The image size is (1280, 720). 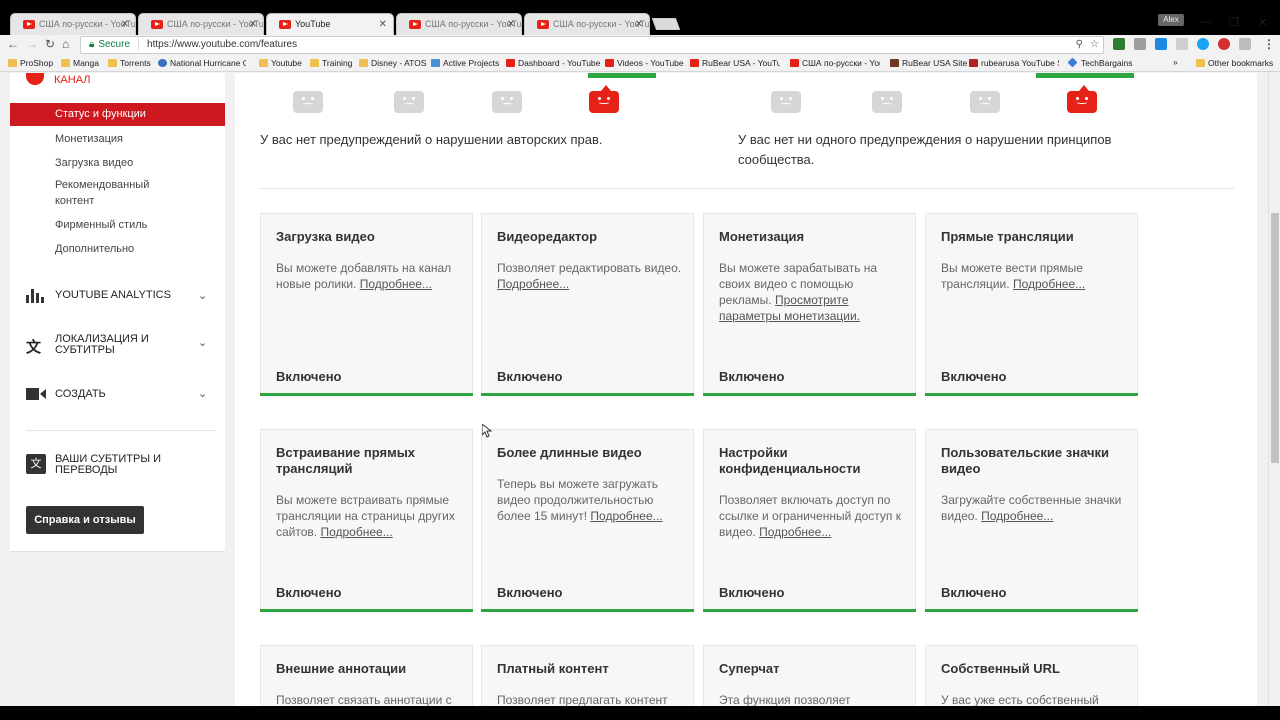 I want to click on feature-description: Эта функция позволяет, so click(x=785, y=699).